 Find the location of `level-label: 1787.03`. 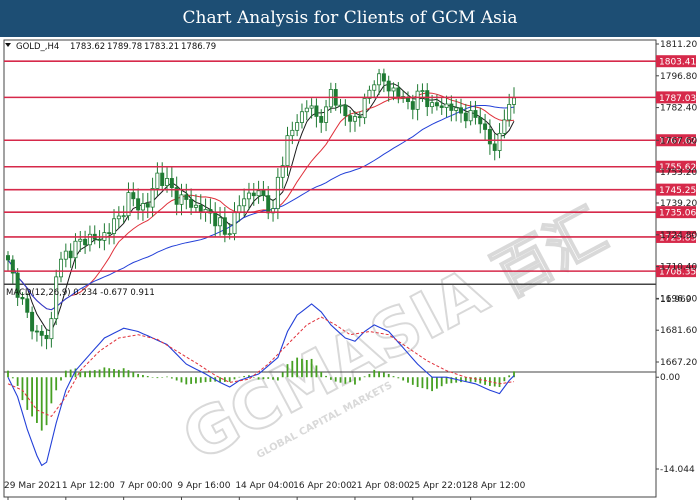

level-label: 1787.03 is located at coordinates (677, 99).